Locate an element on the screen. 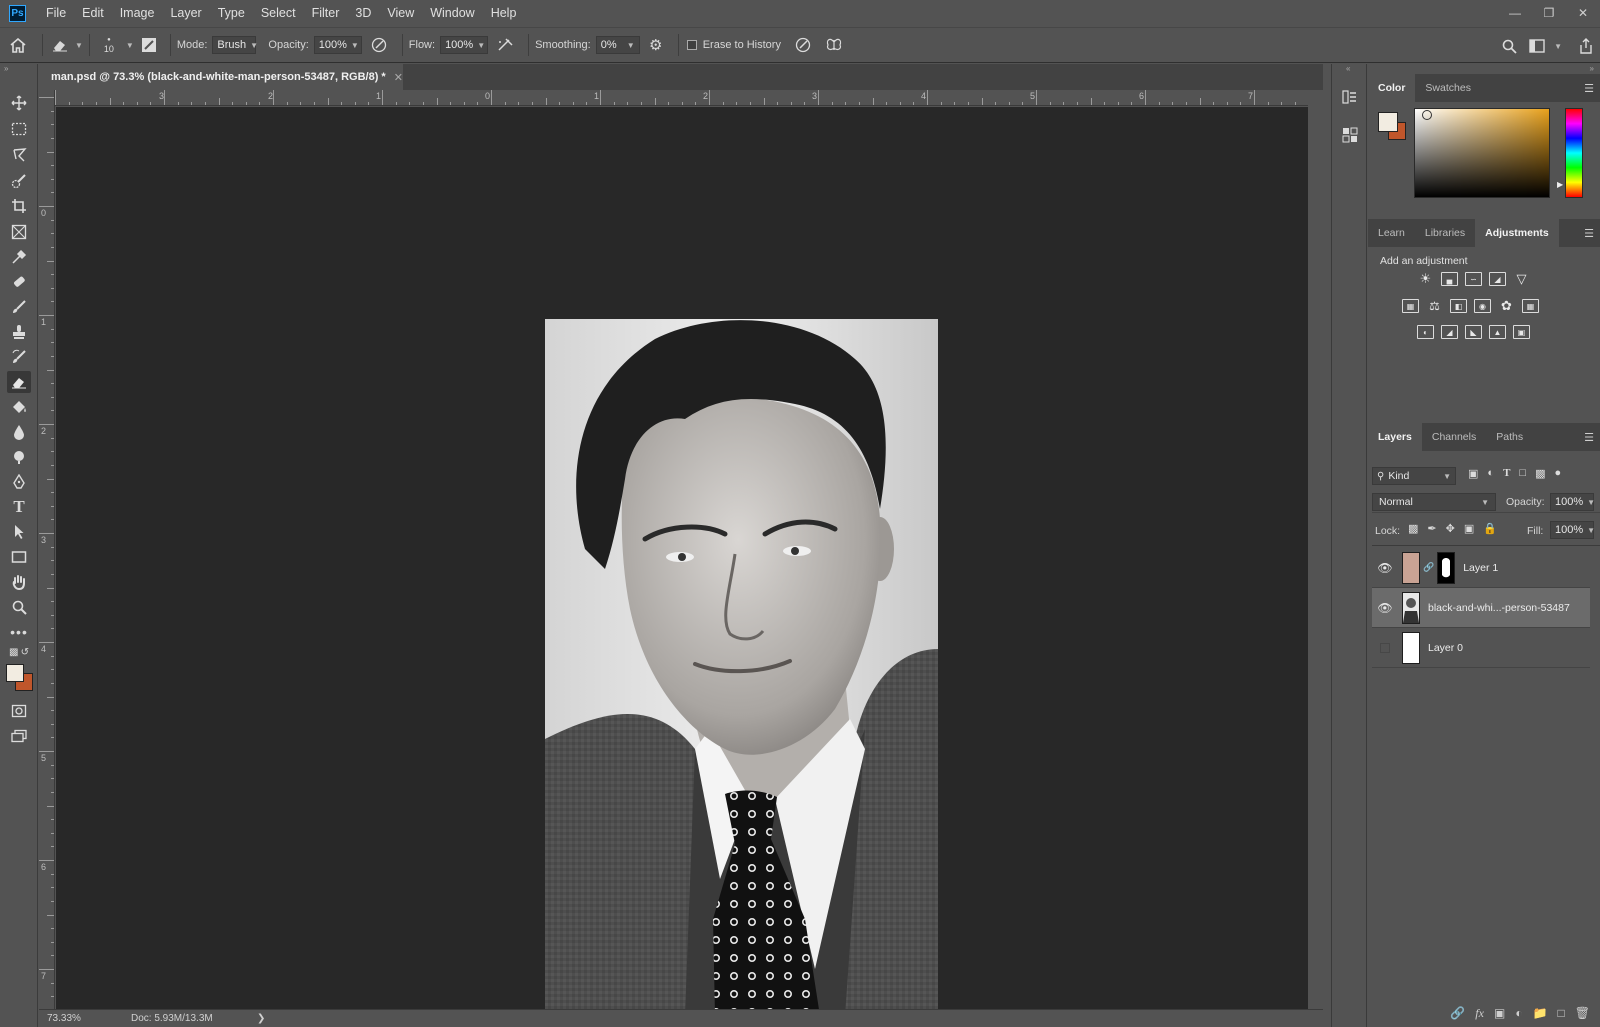  properties-panel-icon is located at coordinates (1350, 135).